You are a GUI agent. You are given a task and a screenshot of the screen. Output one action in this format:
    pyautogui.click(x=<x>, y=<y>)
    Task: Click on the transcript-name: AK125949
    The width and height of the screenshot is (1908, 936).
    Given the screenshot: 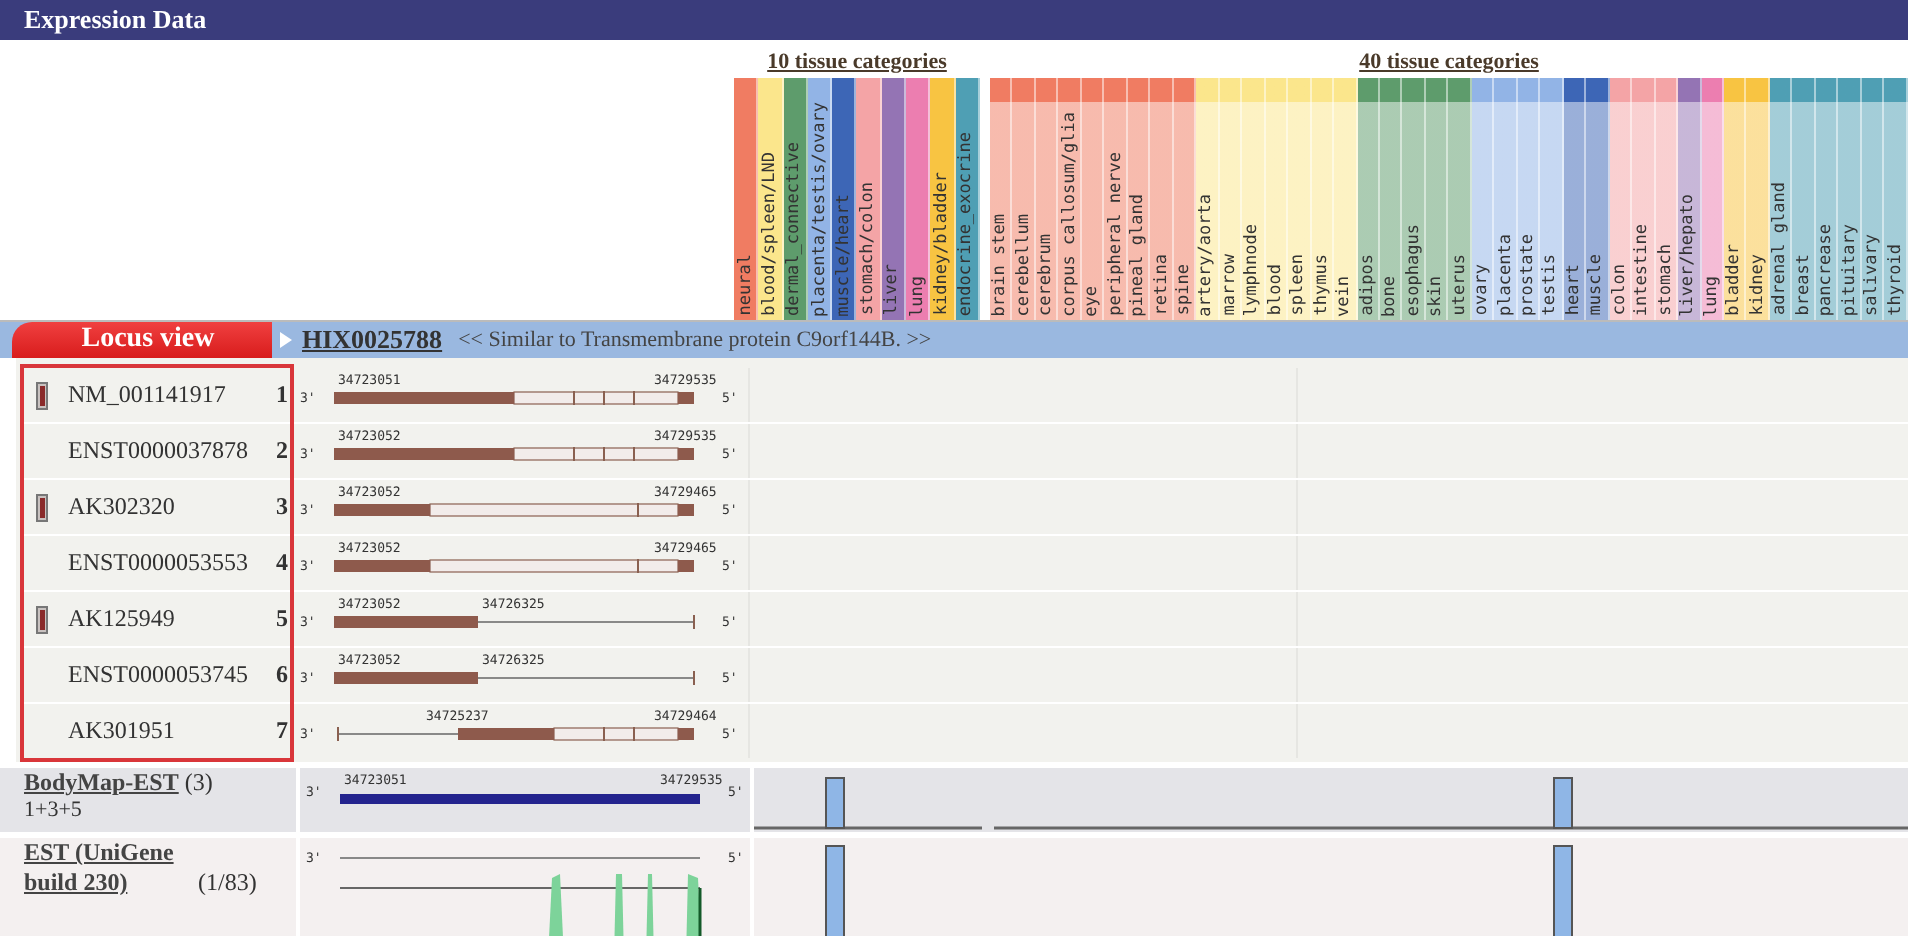 What is the action you would take?
    pyautogui.click(x=165, y=619)
    